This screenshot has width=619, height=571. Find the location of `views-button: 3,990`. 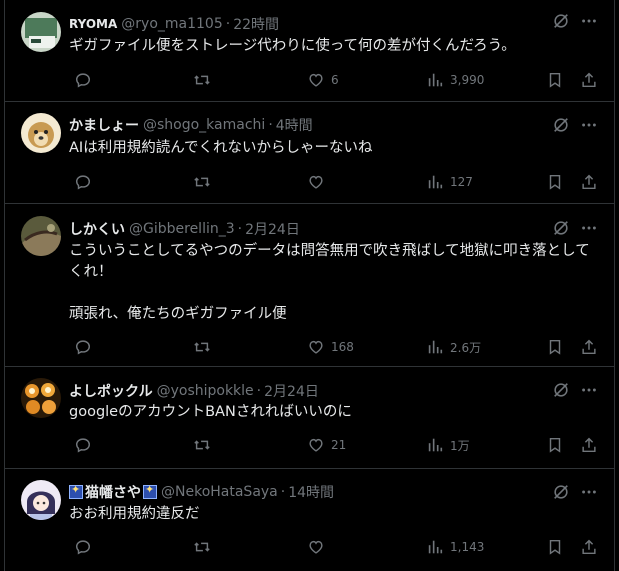

views-button: 3,990 is located at coordinates (455, 80).